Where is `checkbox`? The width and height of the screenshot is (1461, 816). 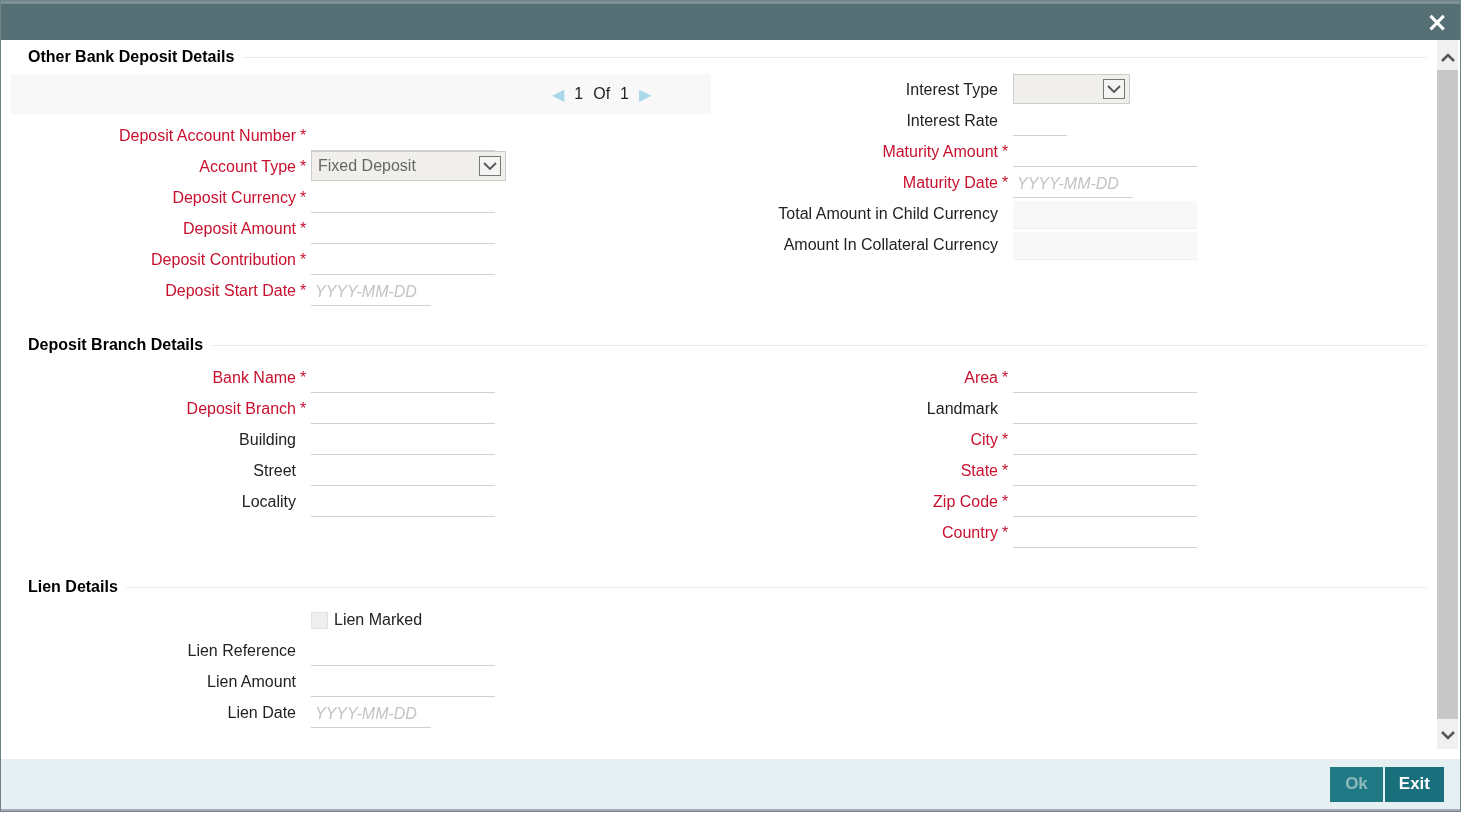
checkbox is located at coordinates (319, 620).